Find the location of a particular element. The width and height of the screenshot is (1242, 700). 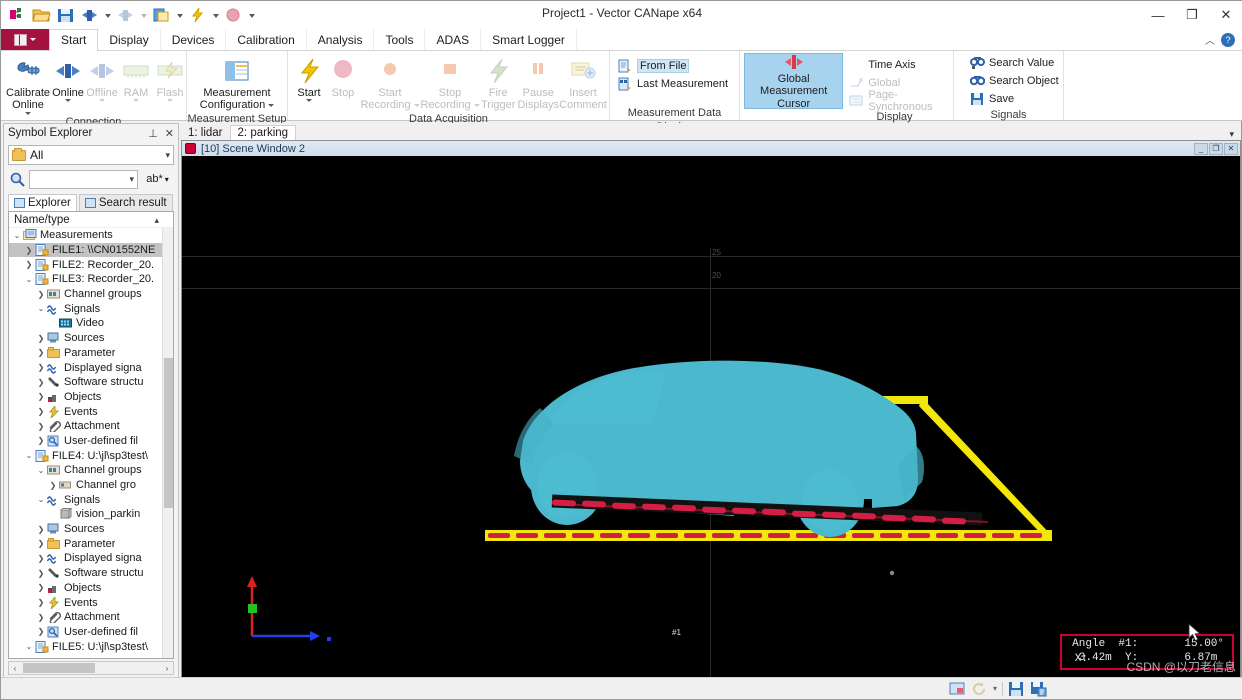

offline-button: Offline is located at coordinates (102, 78).